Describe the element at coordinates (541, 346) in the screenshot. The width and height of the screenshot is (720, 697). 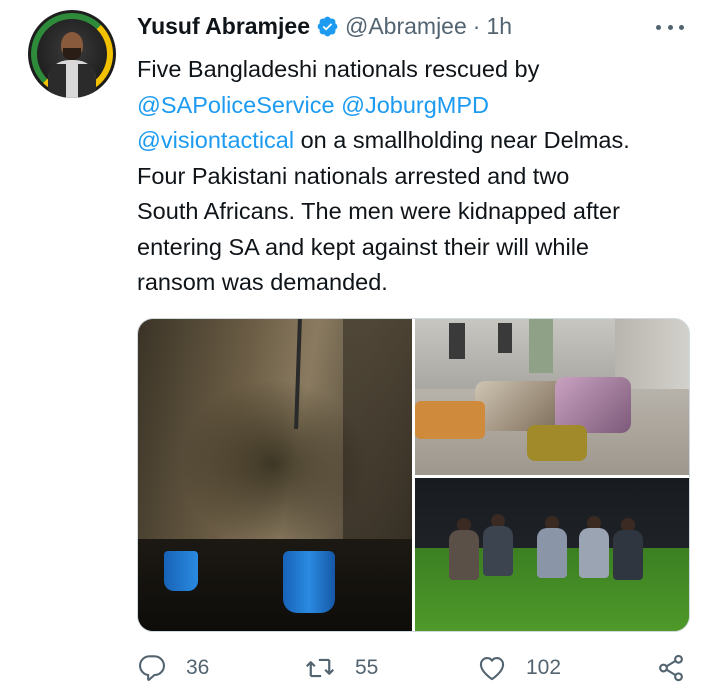
I see `curtain` at that location.